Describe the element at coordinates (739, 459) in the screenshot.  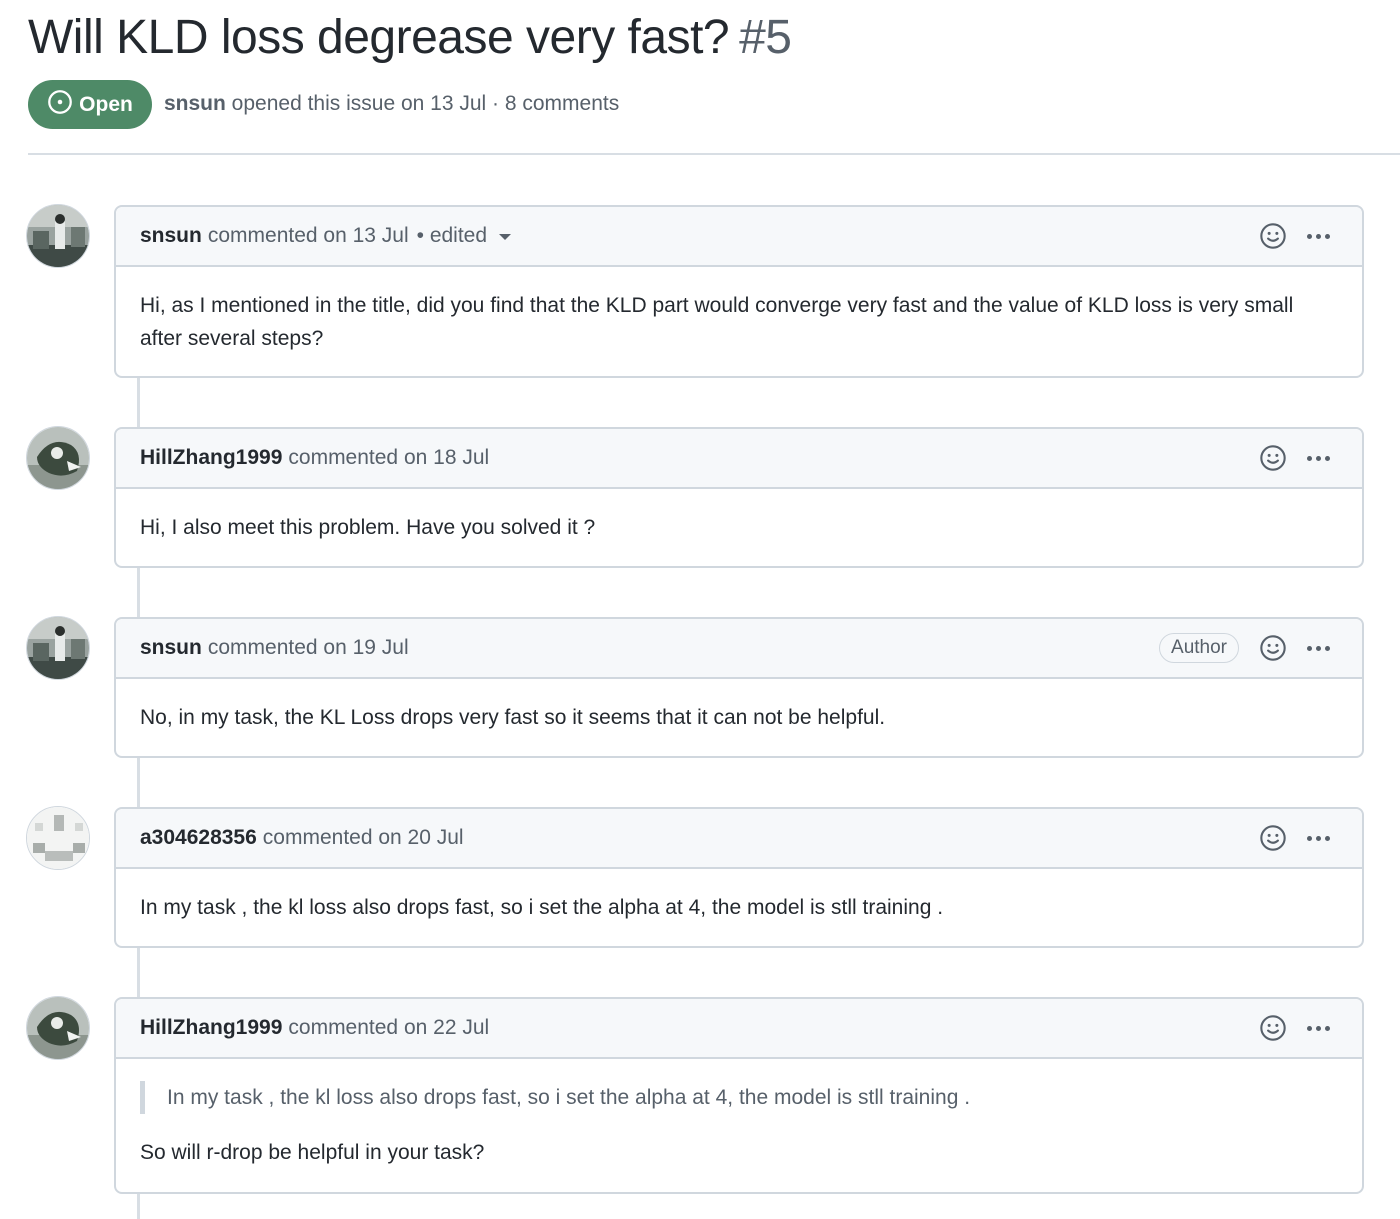
I see `comment-header: HillZhang1999 commented on 18 Jul` at that location.